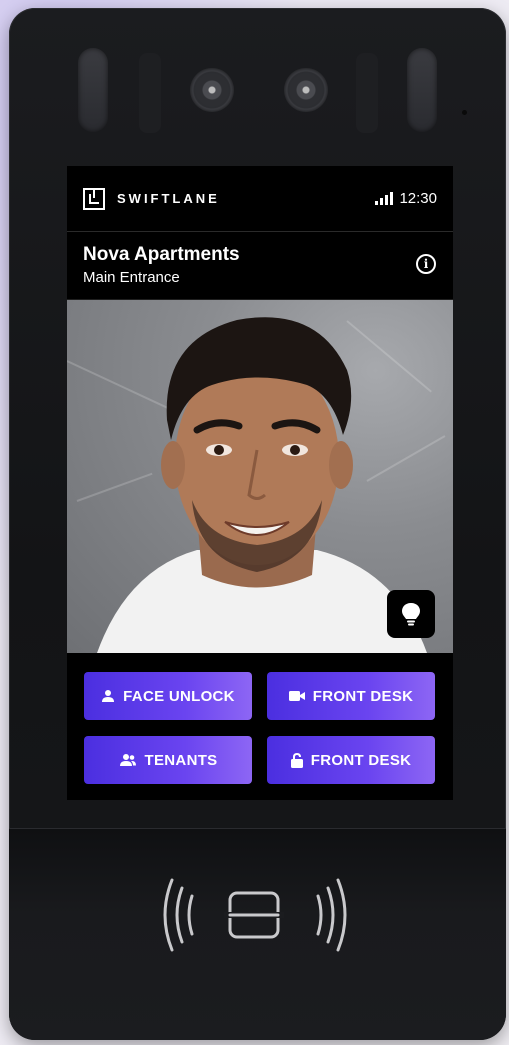 The width and height of the screenshot is (509, 1045). Describe the element at coordinates (179, 696) in the screenshot. I see `face-unlock-label: FACE UNLOCK` at that location.